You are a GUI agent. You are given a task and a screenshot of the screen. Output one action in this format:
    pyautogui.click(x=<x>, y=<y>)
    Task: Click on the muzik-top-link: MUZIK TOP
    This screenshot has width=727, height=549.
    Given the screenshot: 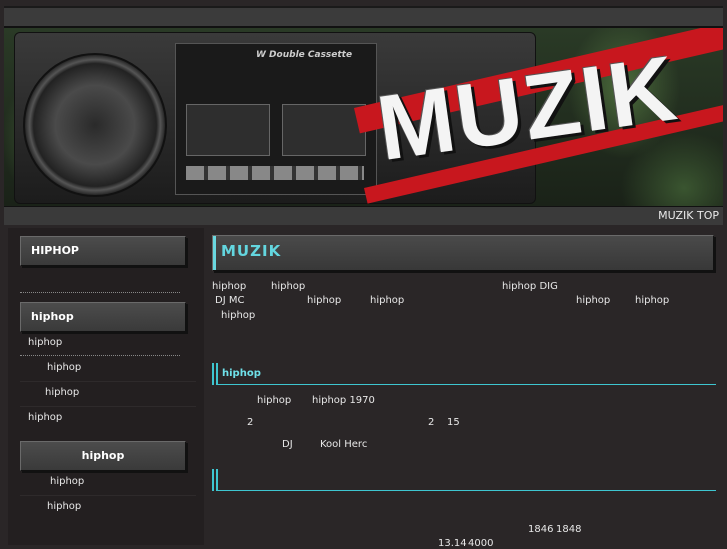 What is the action you would take?
    pyautogui.click(x=688, y=215)
    